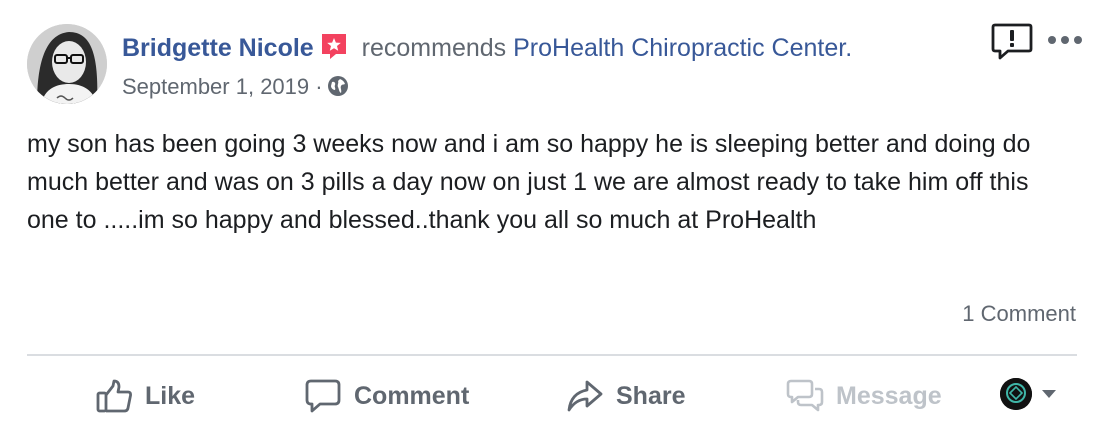 This screenshot has width=1100, height=436. What do you see at coordinates (682, 48) in the screenshot?
I see `page-name-link: ProHealth Chiropractic Center.` at bounding box center [682, 48].